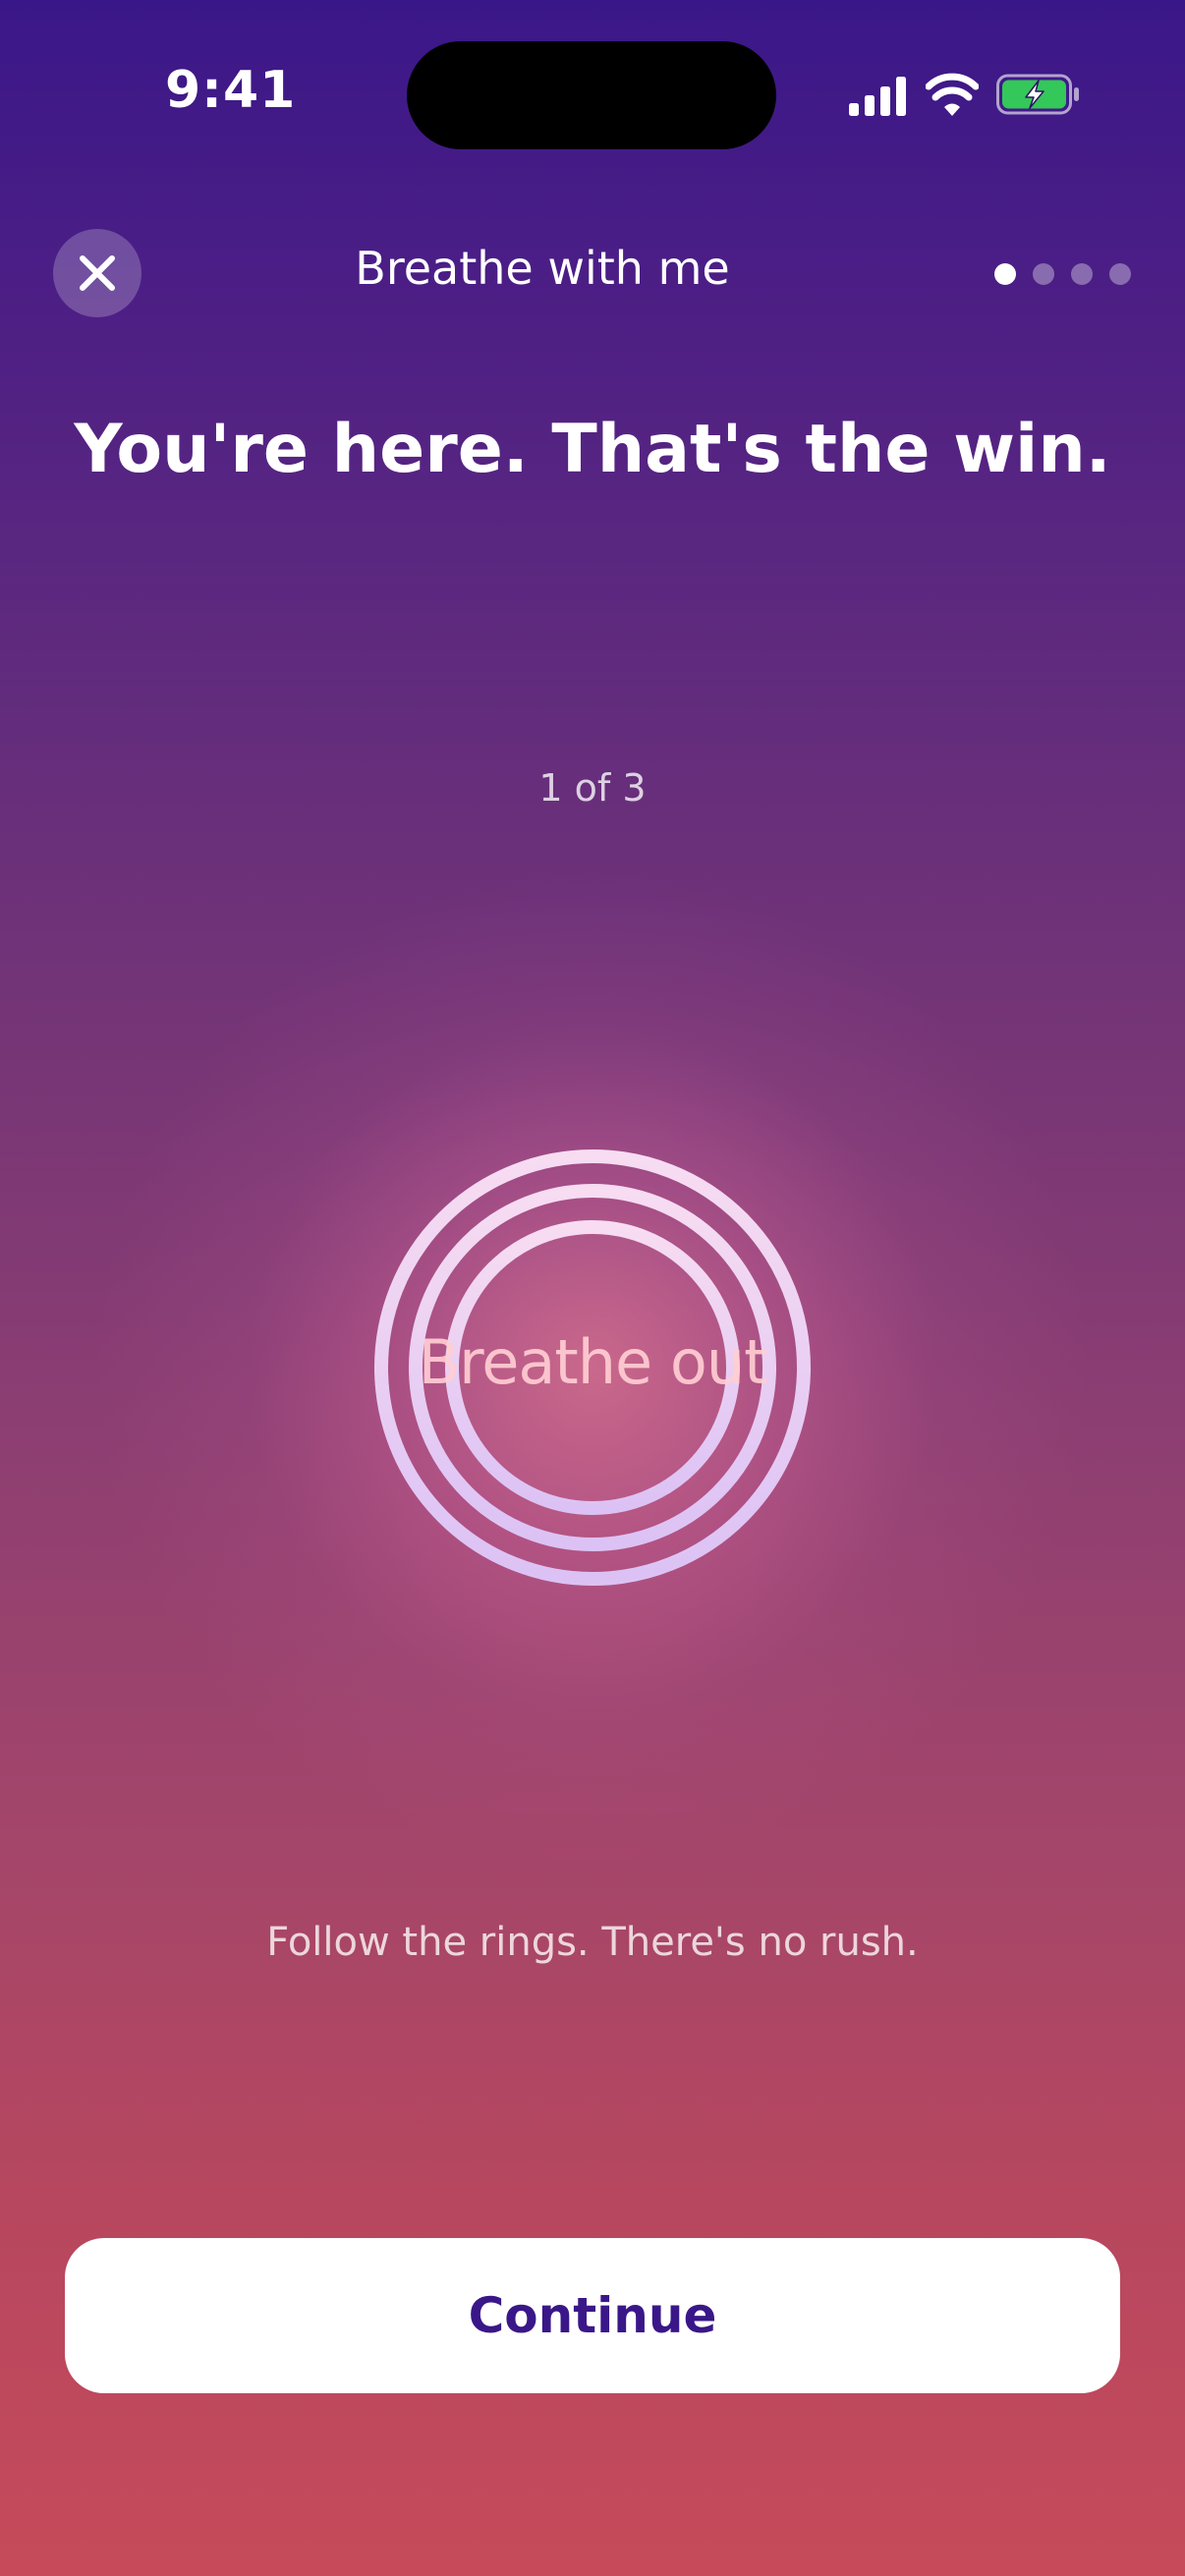 The height and width of the screenshot is (2576, 1185). What do you see at coordinates (542, 268) in the screenshot?
I see `header-title: Breathe with me` at bounding box center [542, 268].